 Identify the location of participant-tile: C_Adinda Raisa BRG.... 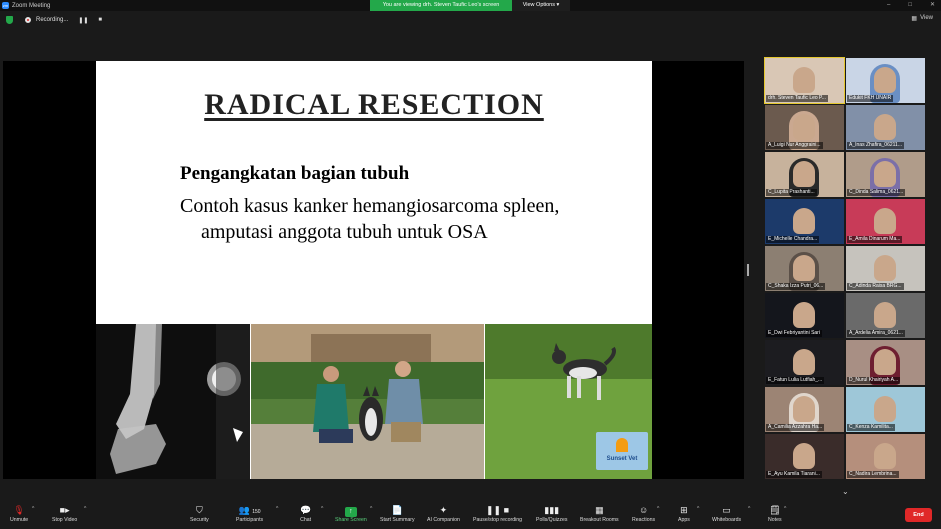
(885, 268).